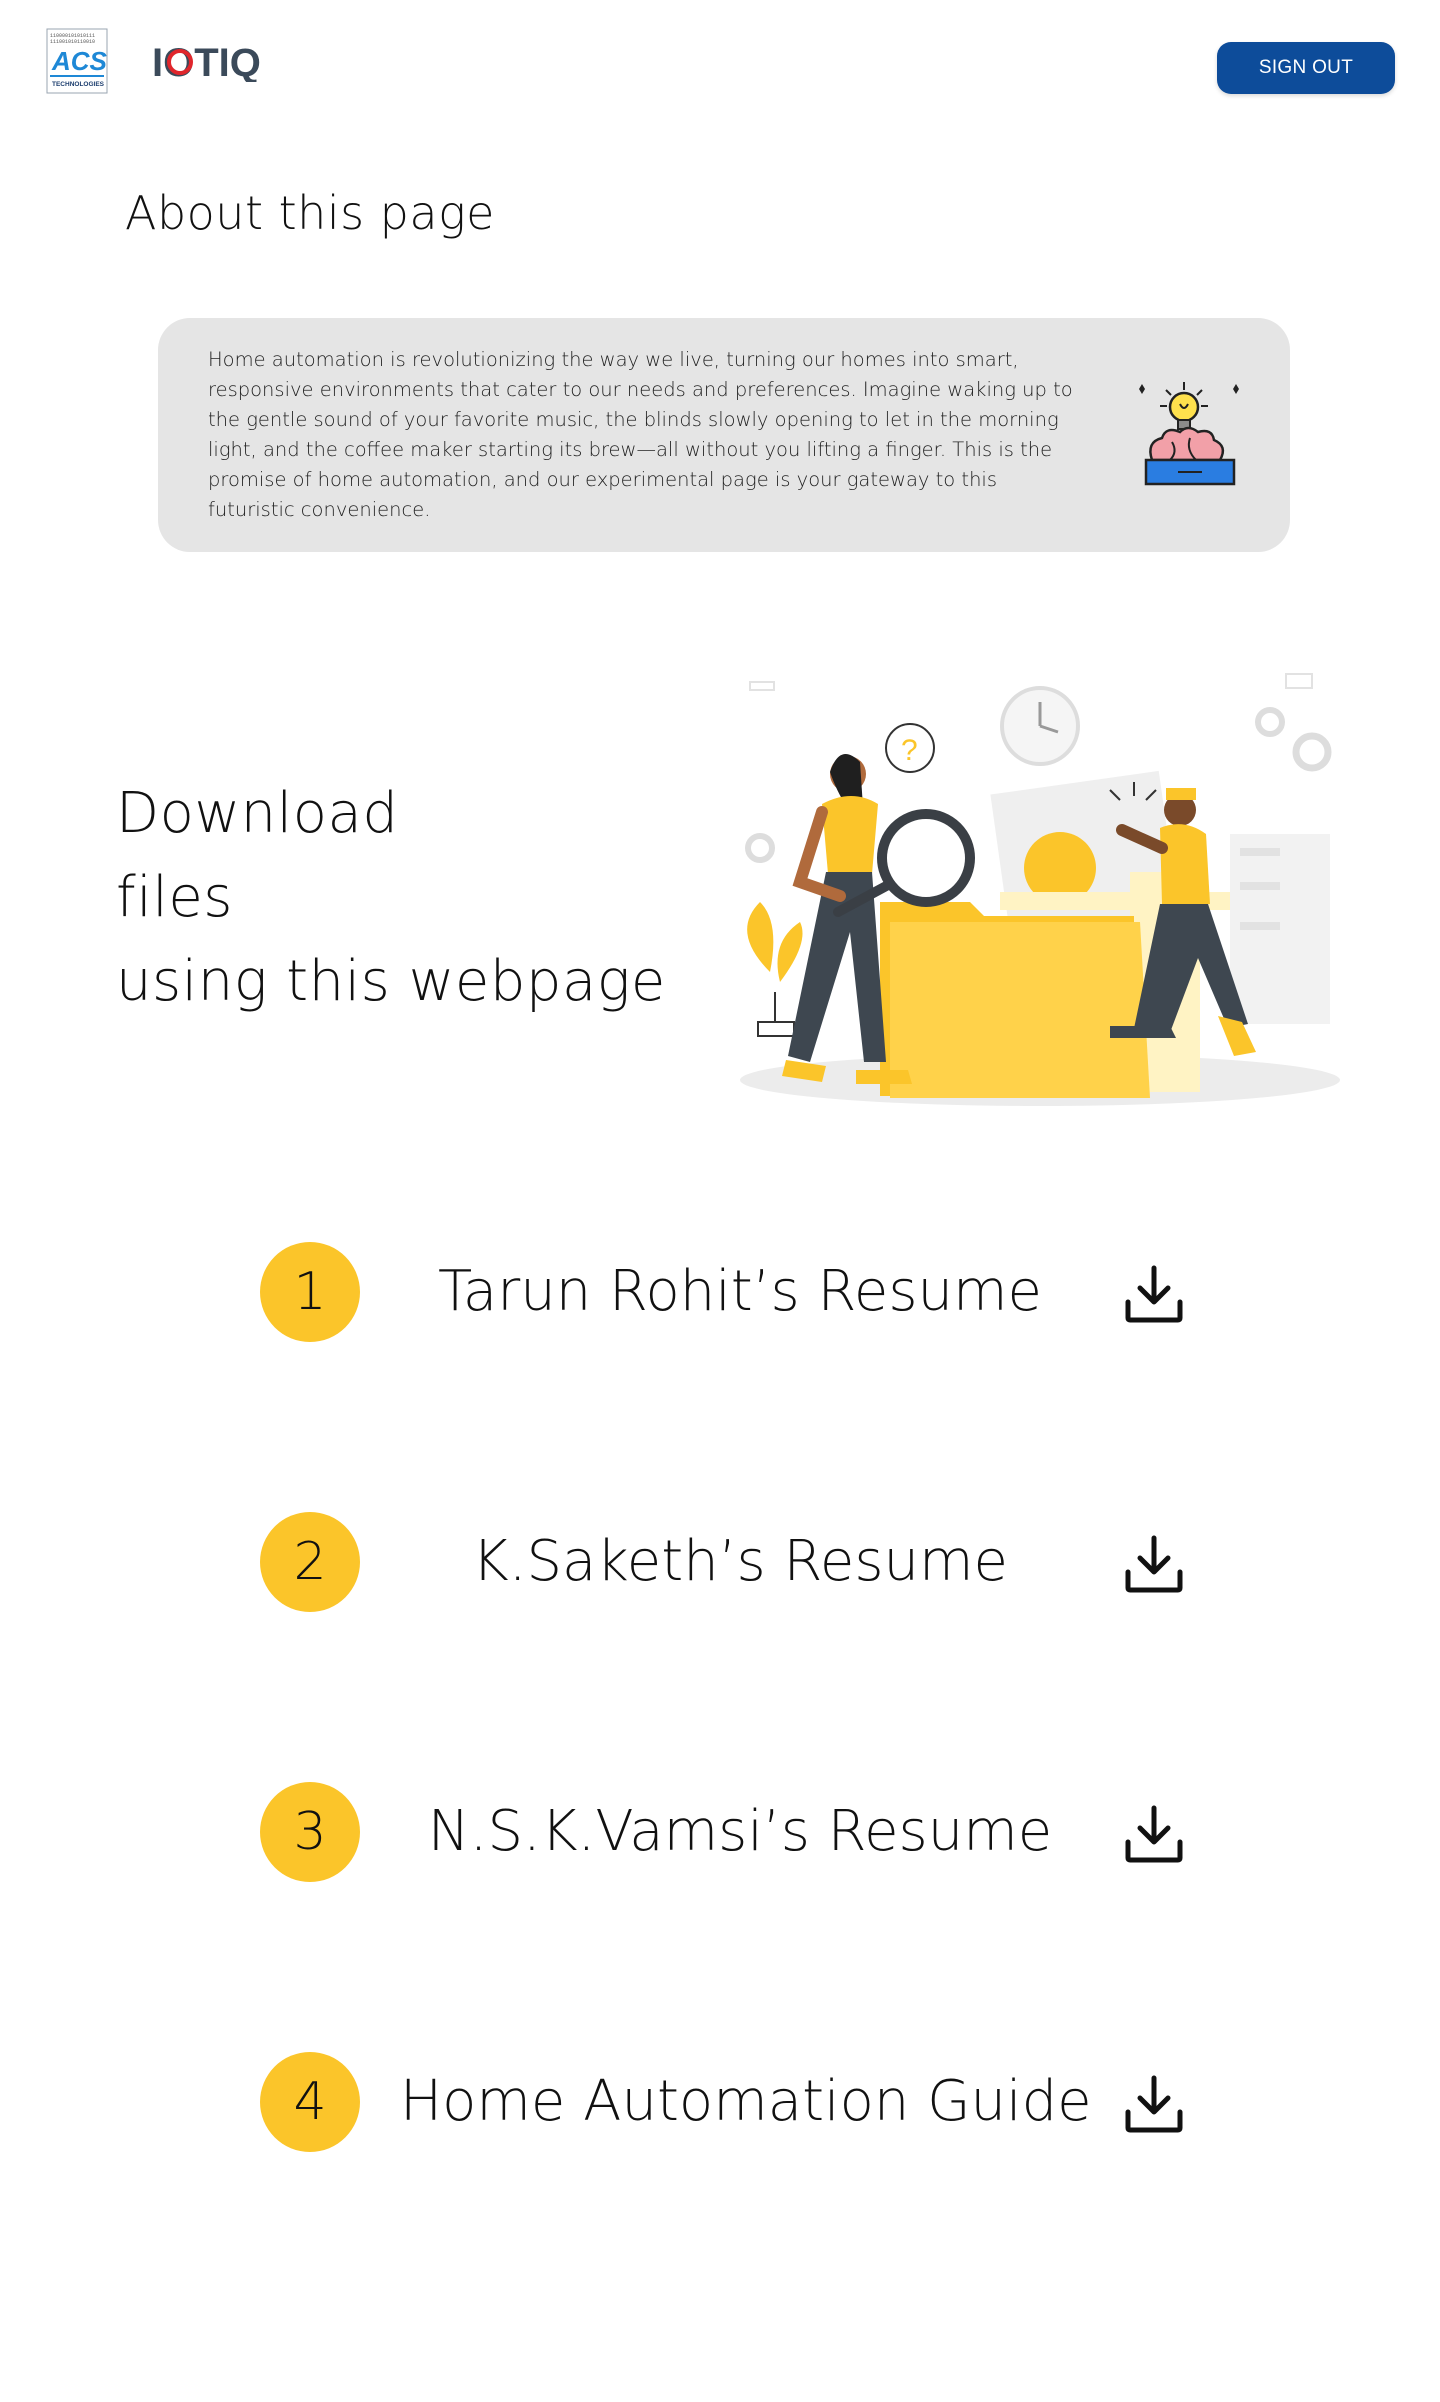 This screenshot has height=2402, width=1440. I want to click on about-title: About this page, so click(310, 213).